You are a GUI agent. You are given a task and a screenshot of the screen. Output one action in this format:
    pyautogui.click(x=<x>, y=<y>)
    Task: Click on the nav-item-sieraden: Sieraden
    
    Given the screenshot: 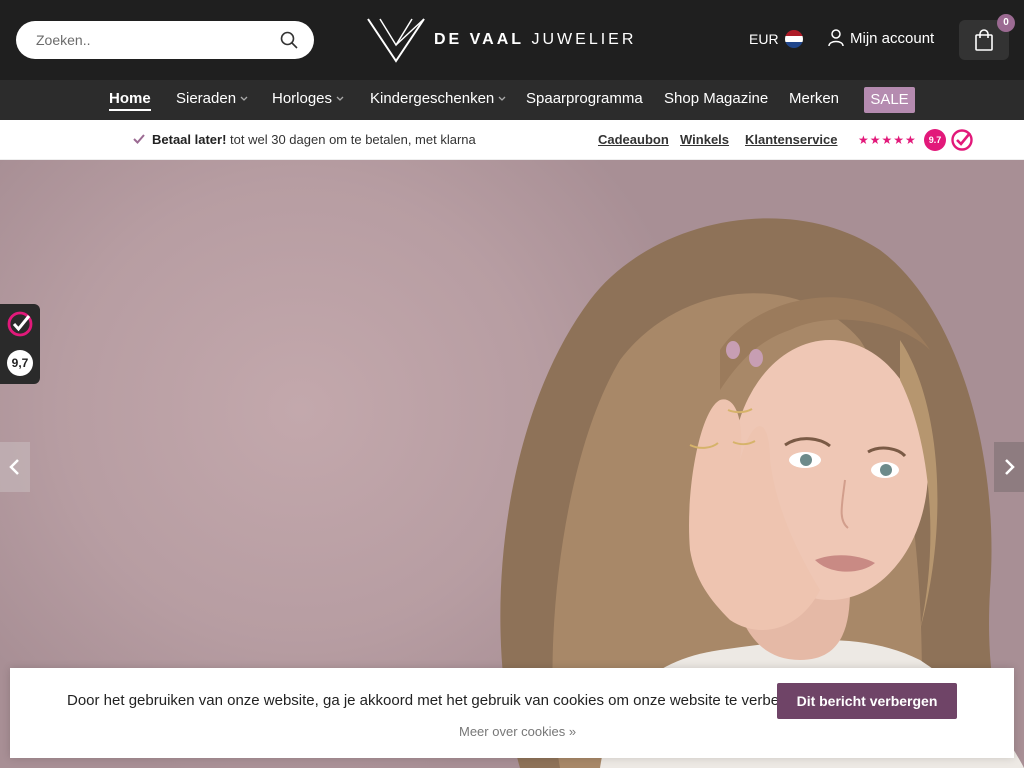 What is the action you would take?
    pyautogui.click(x=212, y=98)
    